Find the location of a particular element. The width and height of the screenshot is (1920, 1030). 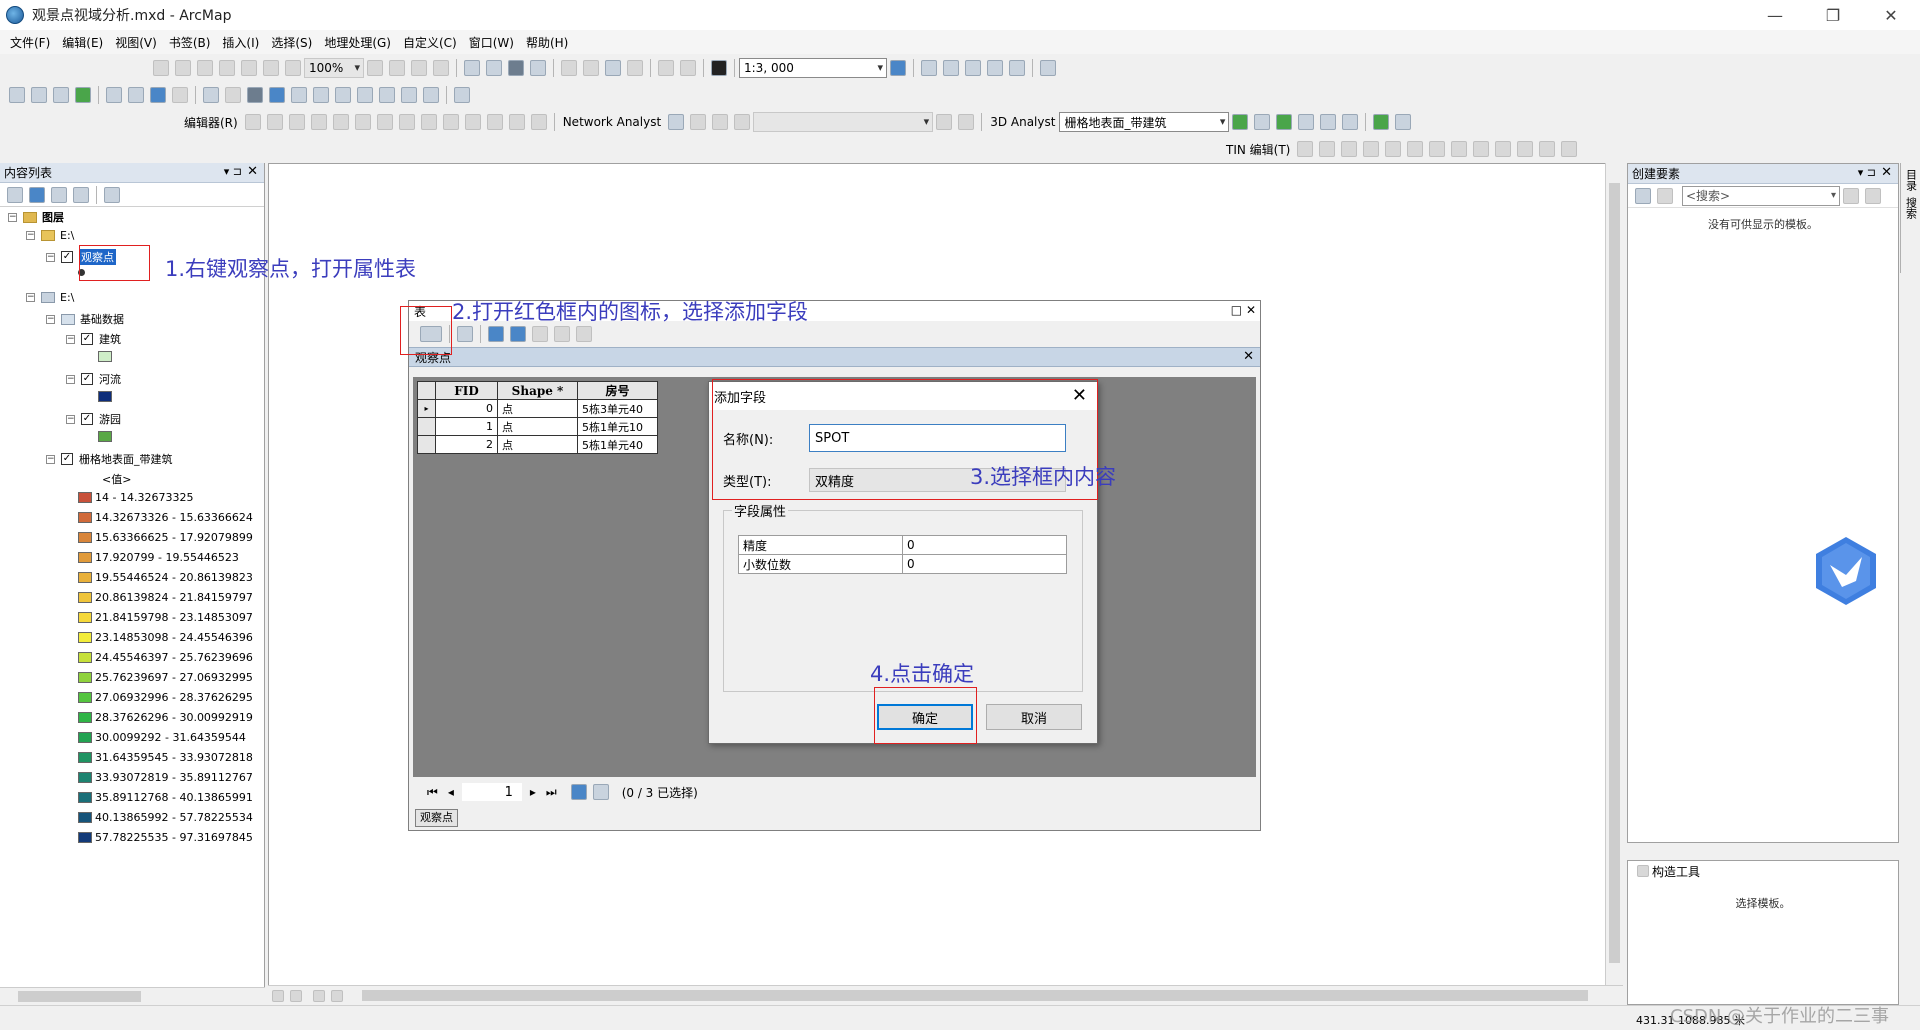

last-record-icon: ⏭ is located at coordinates (551, 792).